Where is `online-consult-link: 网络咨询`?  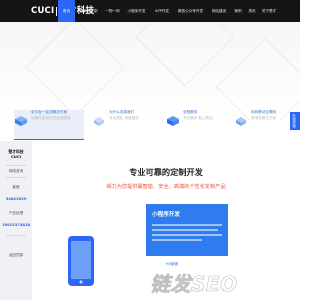
online-consult-link: 网络咨询 is located at coordinates (16, 171).